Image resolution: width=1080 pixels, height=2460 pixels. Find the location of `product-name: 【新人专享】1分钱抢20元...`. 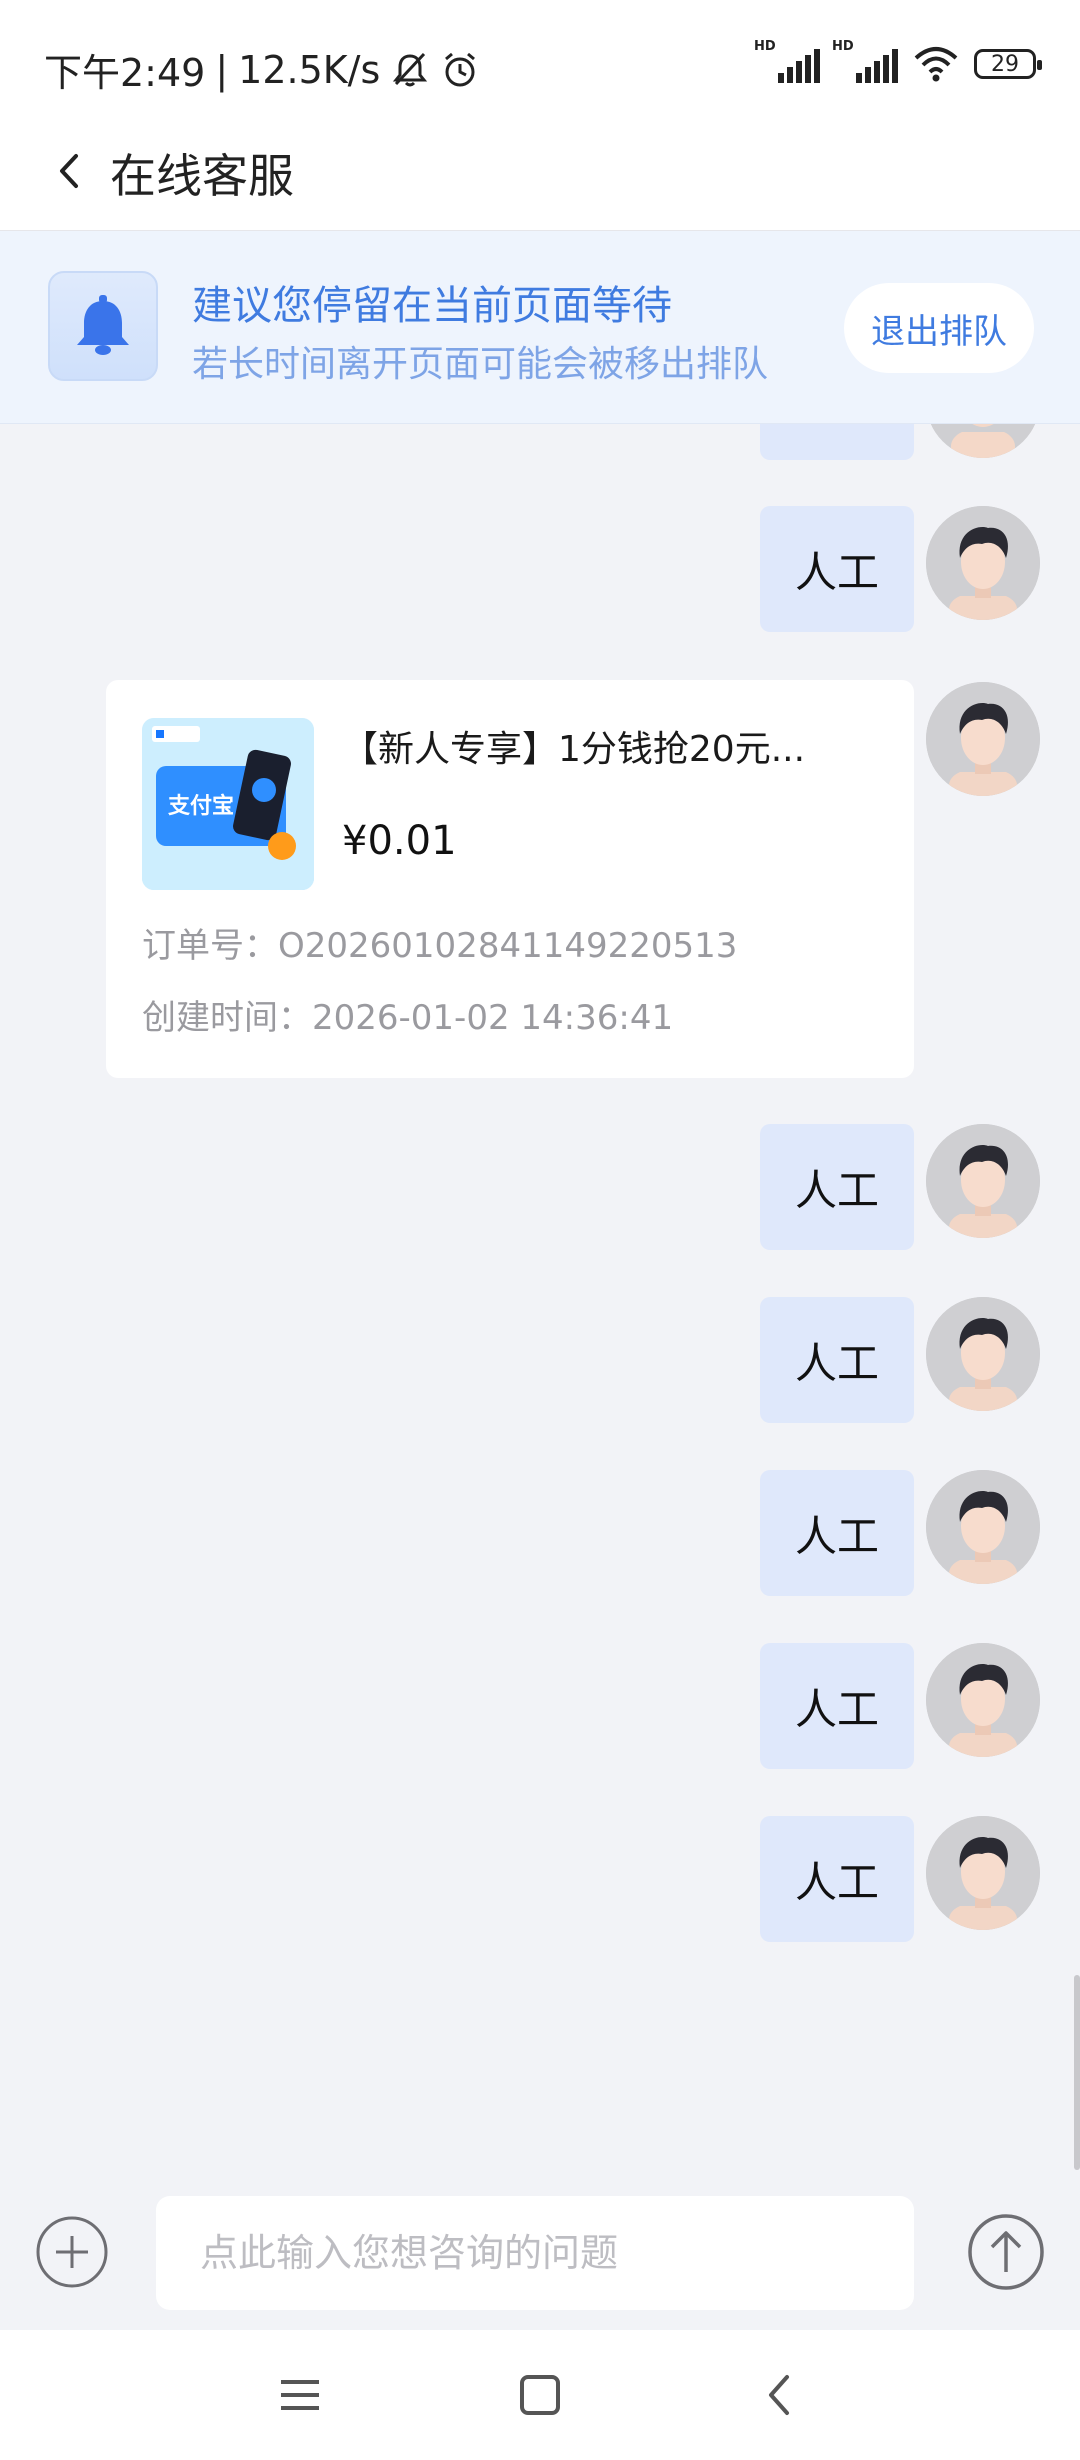

product-name: 【新人专享】1分钱抢20元... is located at coordinates (574, 749).